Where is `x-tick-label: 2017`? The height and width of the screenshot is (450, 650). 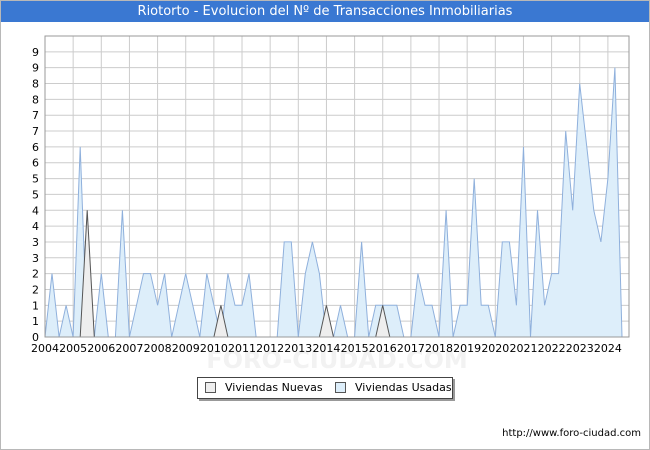 x-tick-label: 2017 is located at coordinates (411, 348).